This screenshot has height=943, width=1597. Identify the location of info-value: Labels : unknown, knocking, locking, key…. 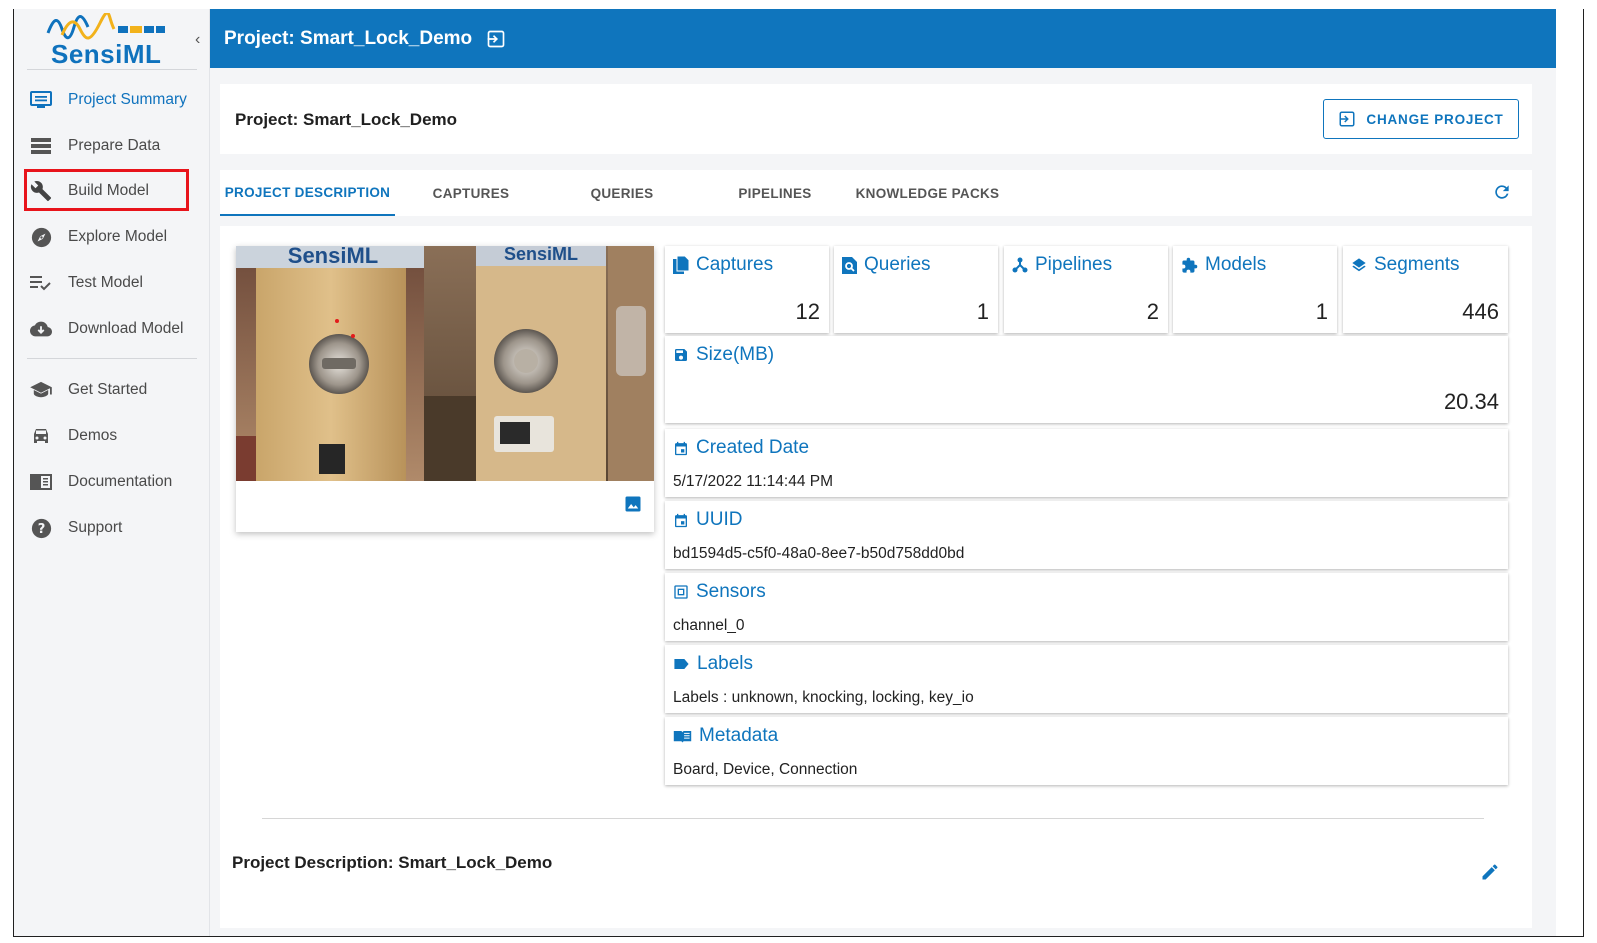
(823, 697).